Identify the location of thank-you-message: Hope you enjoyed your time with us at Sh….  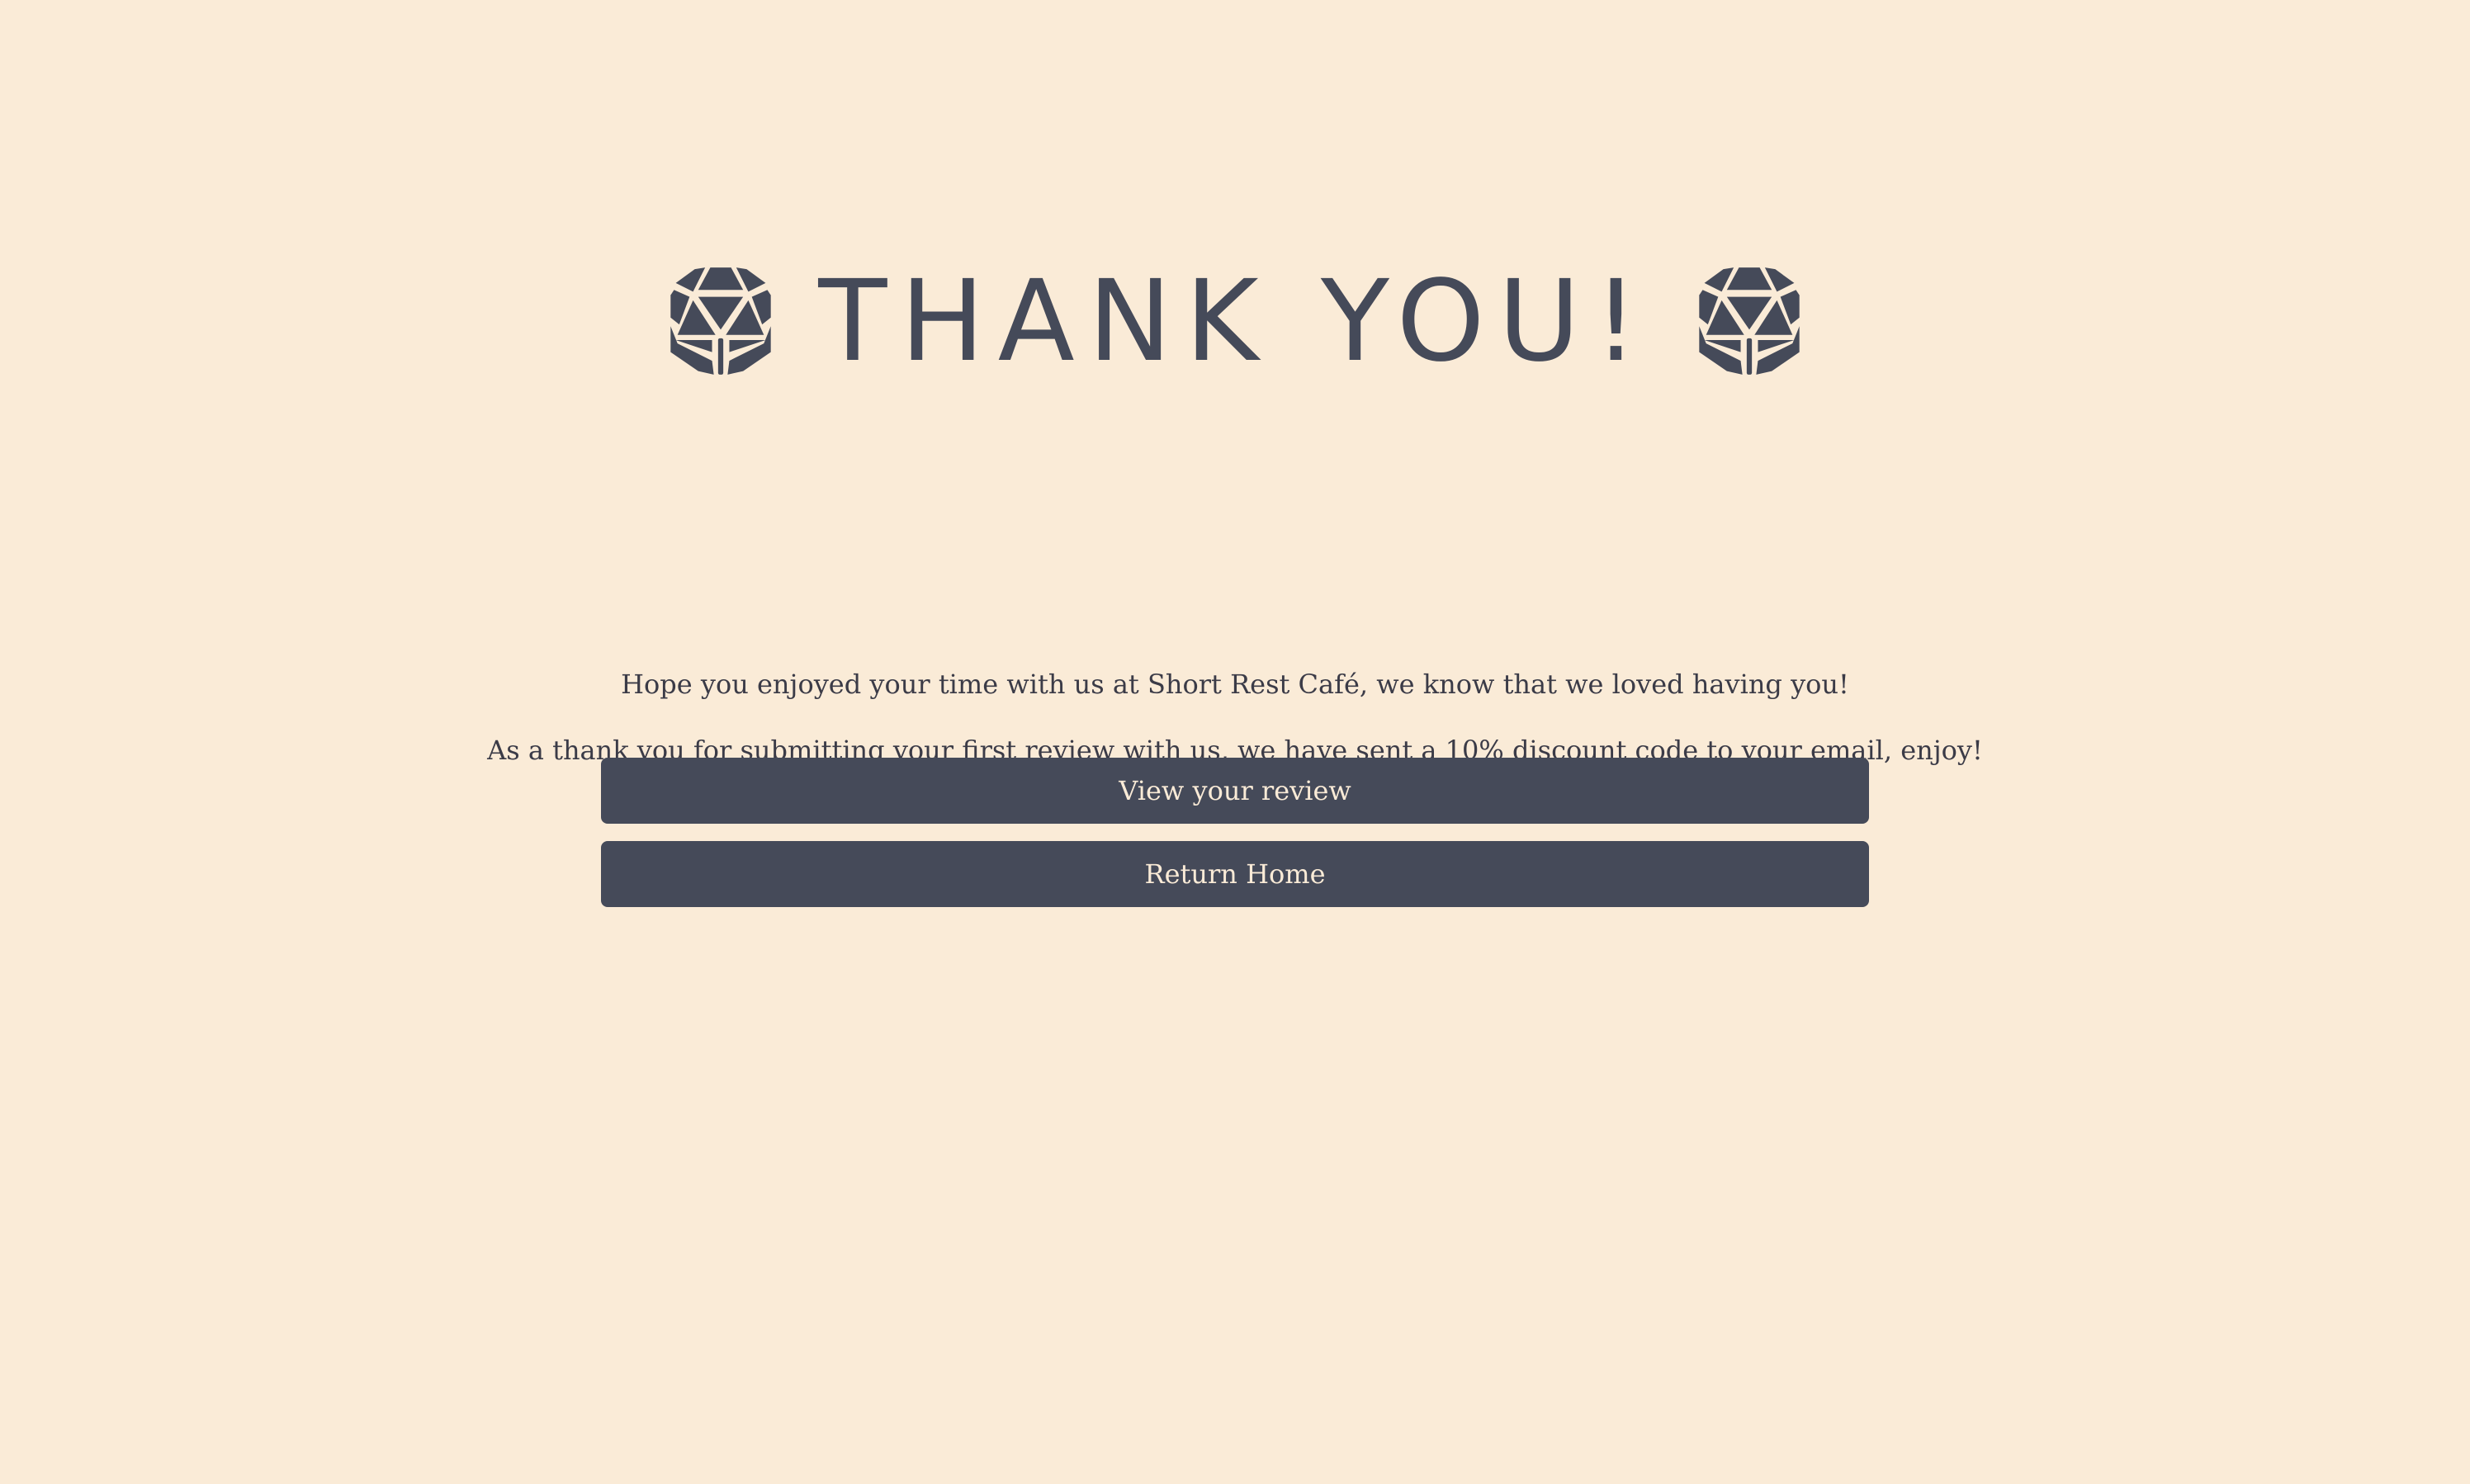
(1235, 684).